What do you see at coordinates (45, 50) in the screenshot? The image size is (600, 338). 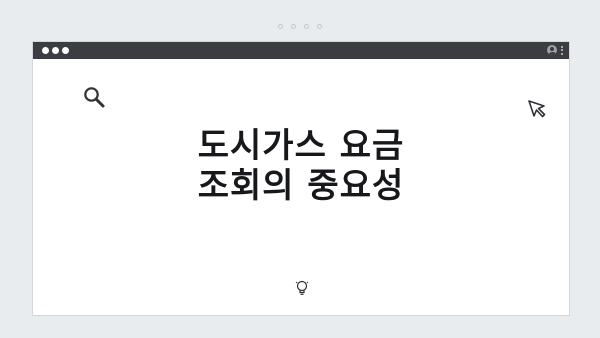 I see `window-control-close` at bounding box center [45, 50].